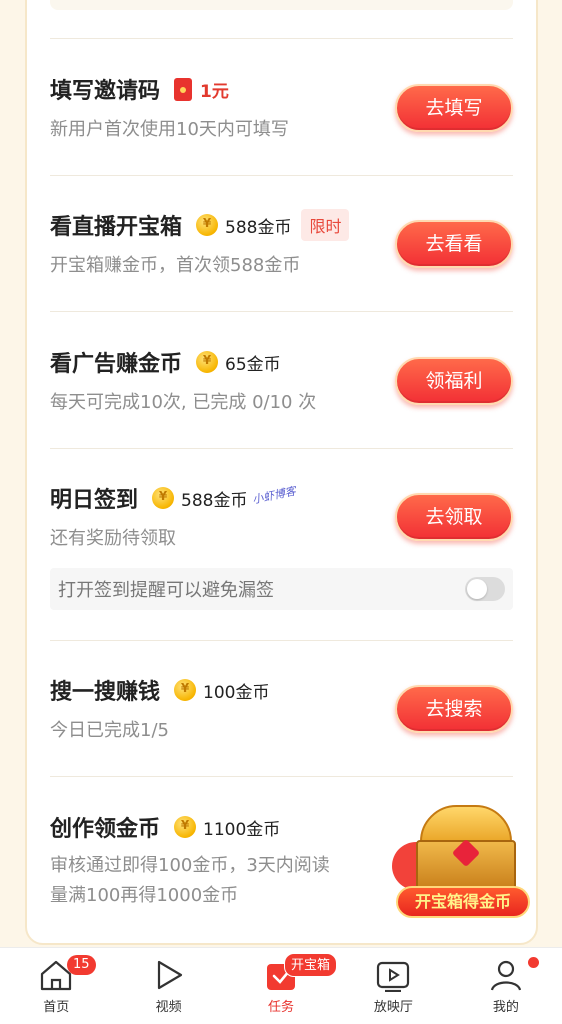 This screenshot has height=1024, width=562. Describe the element at coordinates (281, 112) in the screenshot. I see `task-invite-code: 填写邀请码 1元 新用户首次使用10天内可填写 去填写` at that location.